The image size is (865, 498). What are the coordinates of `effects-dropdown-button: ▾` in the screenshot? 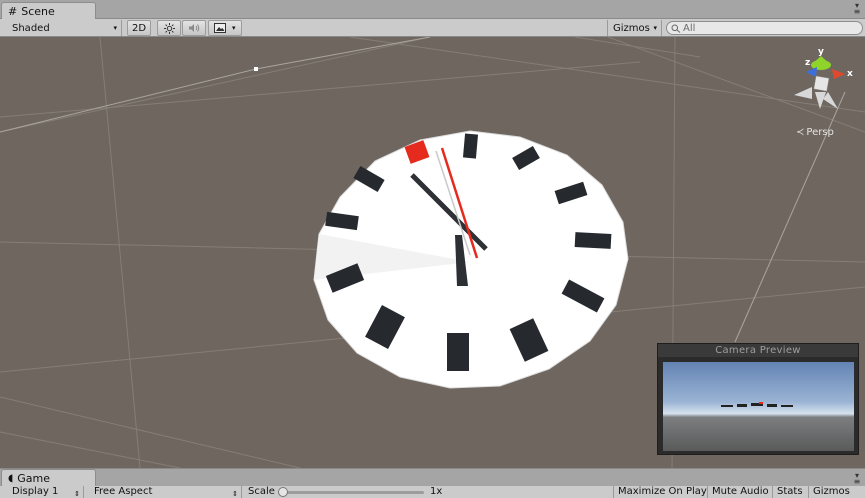 It's located at (225, 28).